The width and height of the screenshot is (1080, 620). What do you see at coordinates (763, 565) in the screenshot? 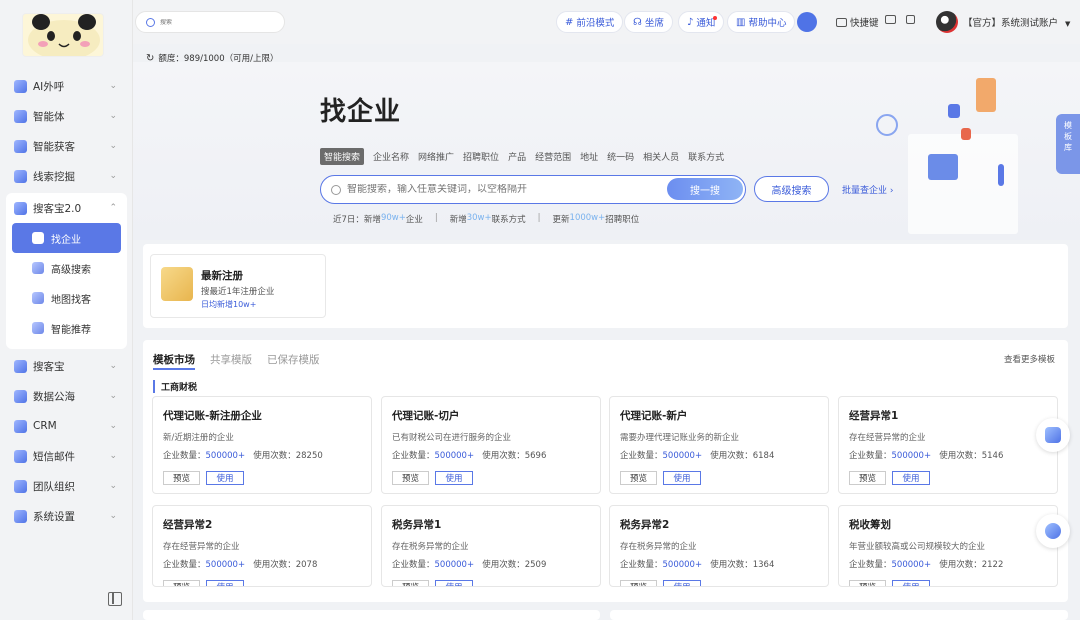
I see `use-count: 1364` at bounding box center [763, 565].